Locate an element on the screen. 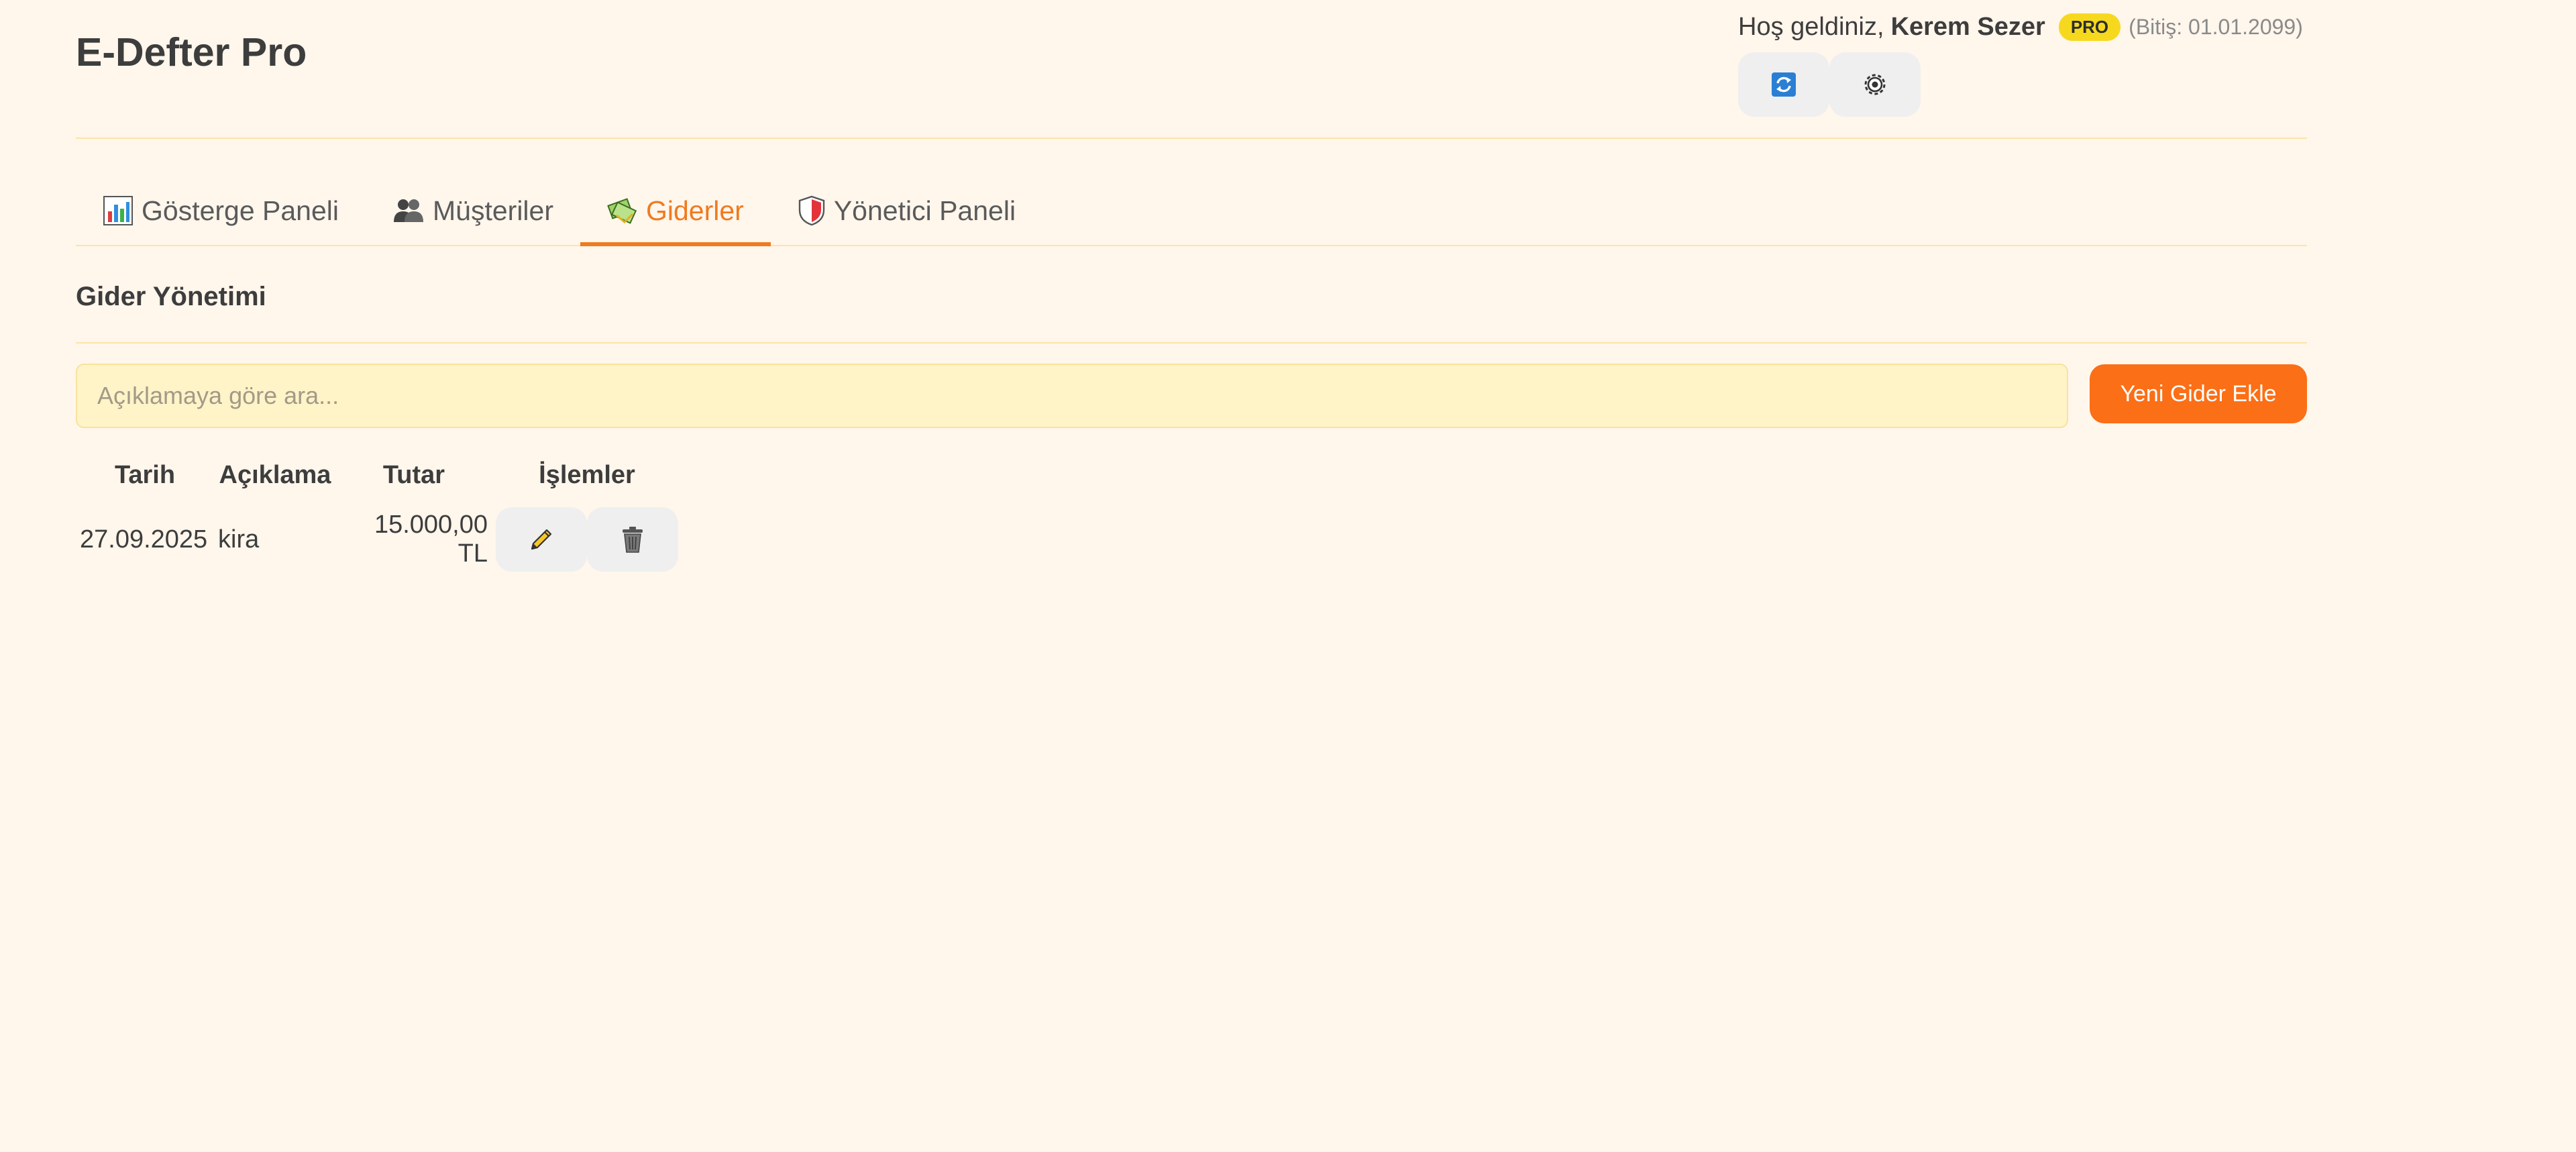 Image resolution: width=2576 pixels, height=1152 pixels. delete-button is located at coordinates (632, 539).